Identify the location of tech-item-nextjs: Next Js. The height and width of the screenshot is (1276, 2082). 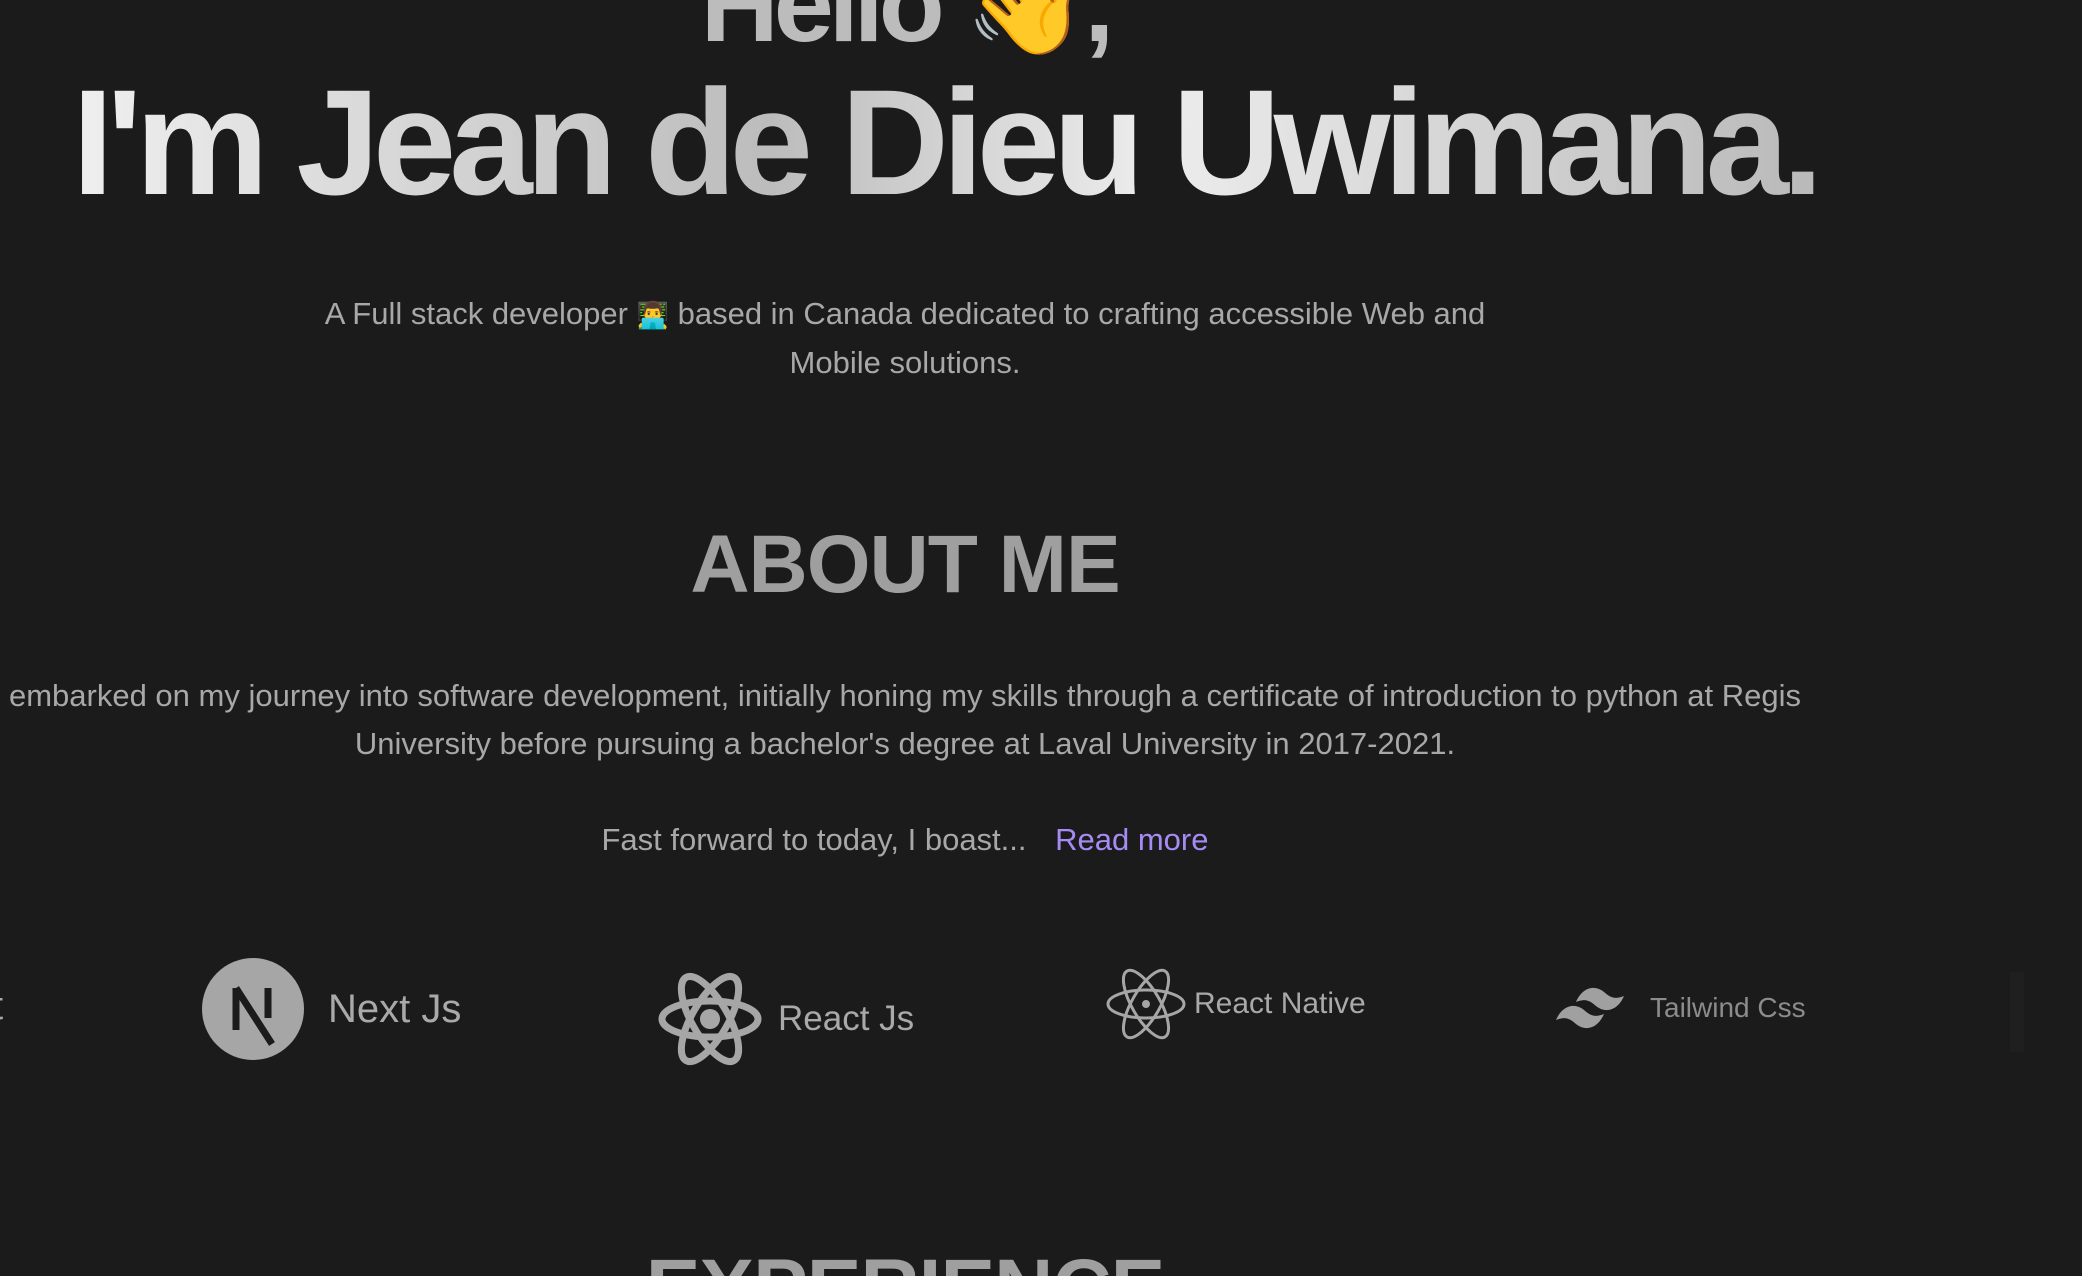
(331, 1009).